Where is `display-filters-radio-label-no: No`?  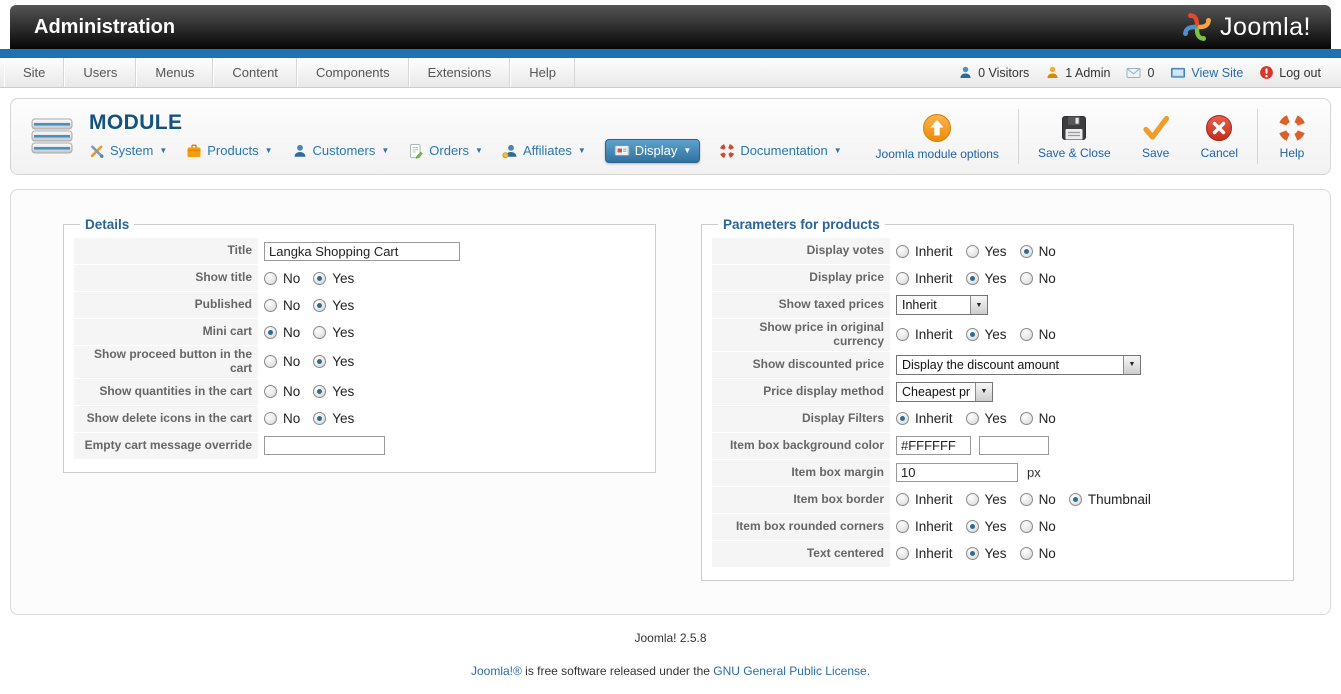
display-filters-radio-label-no: No is located at coordinates (1047, 418).